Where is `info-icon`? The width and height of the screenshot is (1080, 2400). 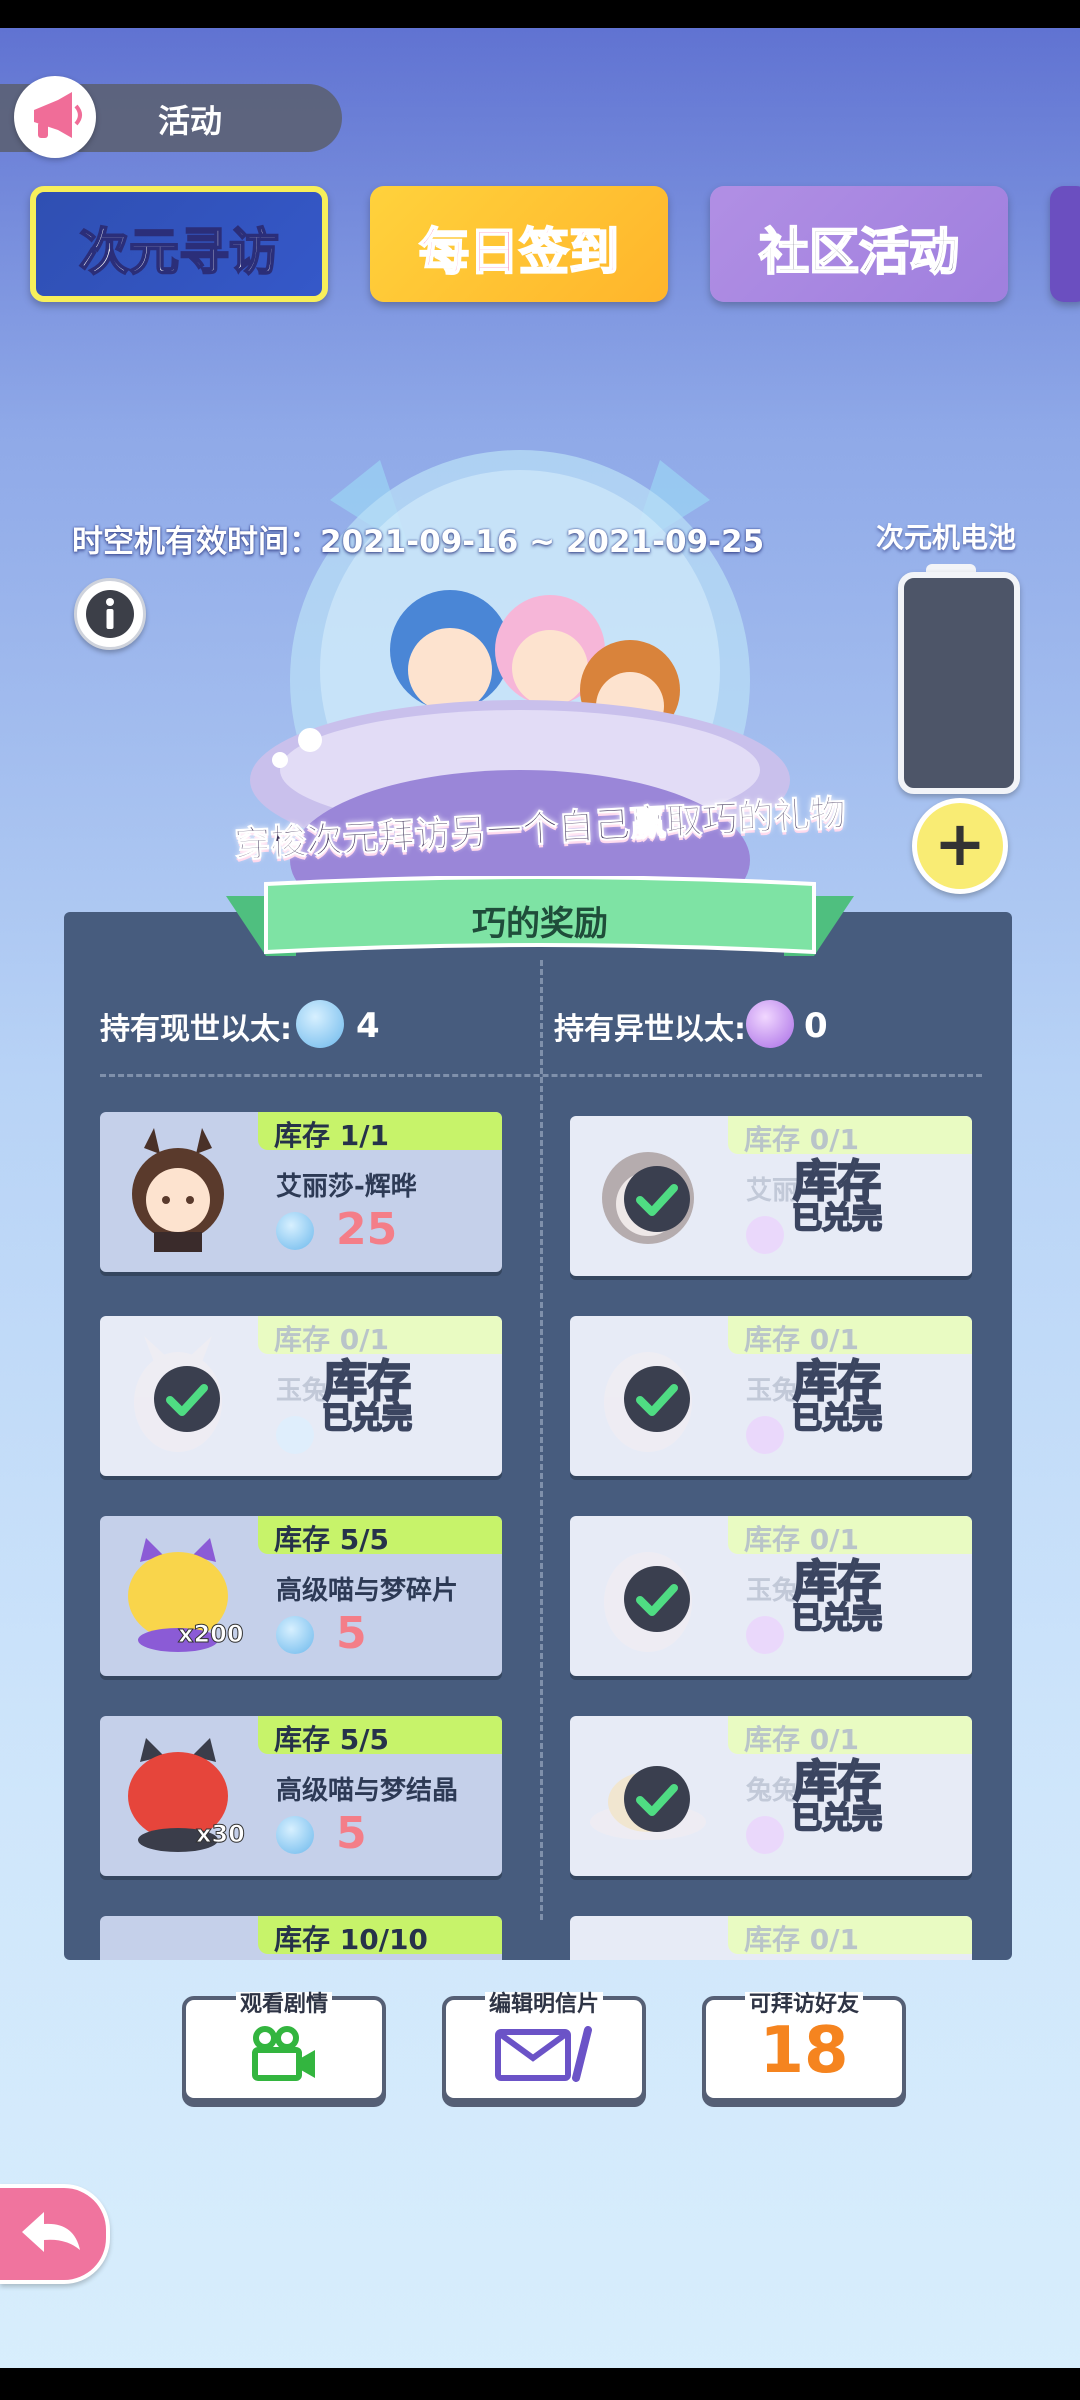
info-icon is located at coordinates (110, 614).